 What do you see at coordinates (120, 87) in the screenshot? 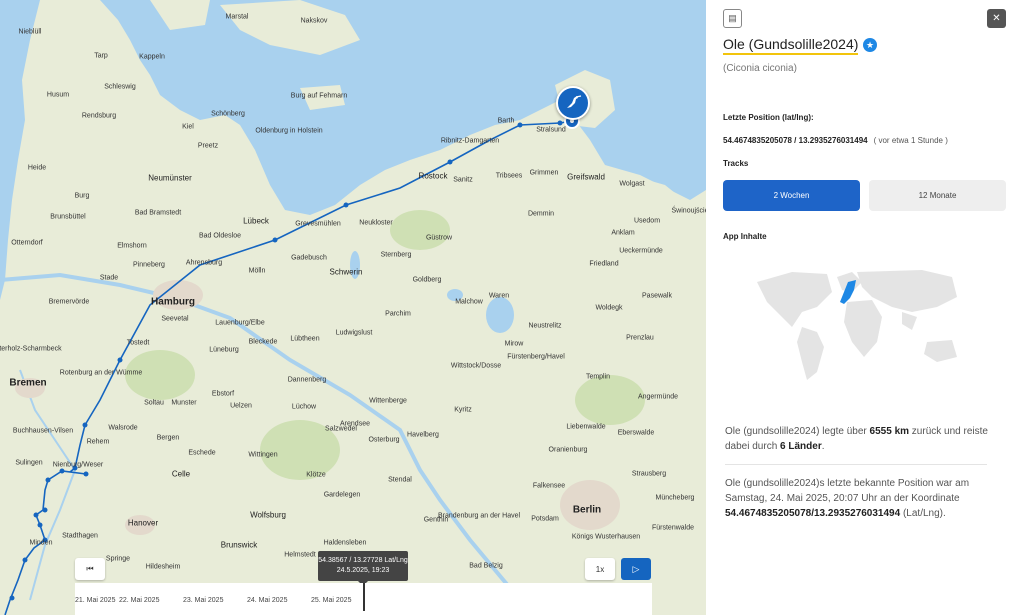
I see `city-label: Schleswig` at bounding box center [120, 87].